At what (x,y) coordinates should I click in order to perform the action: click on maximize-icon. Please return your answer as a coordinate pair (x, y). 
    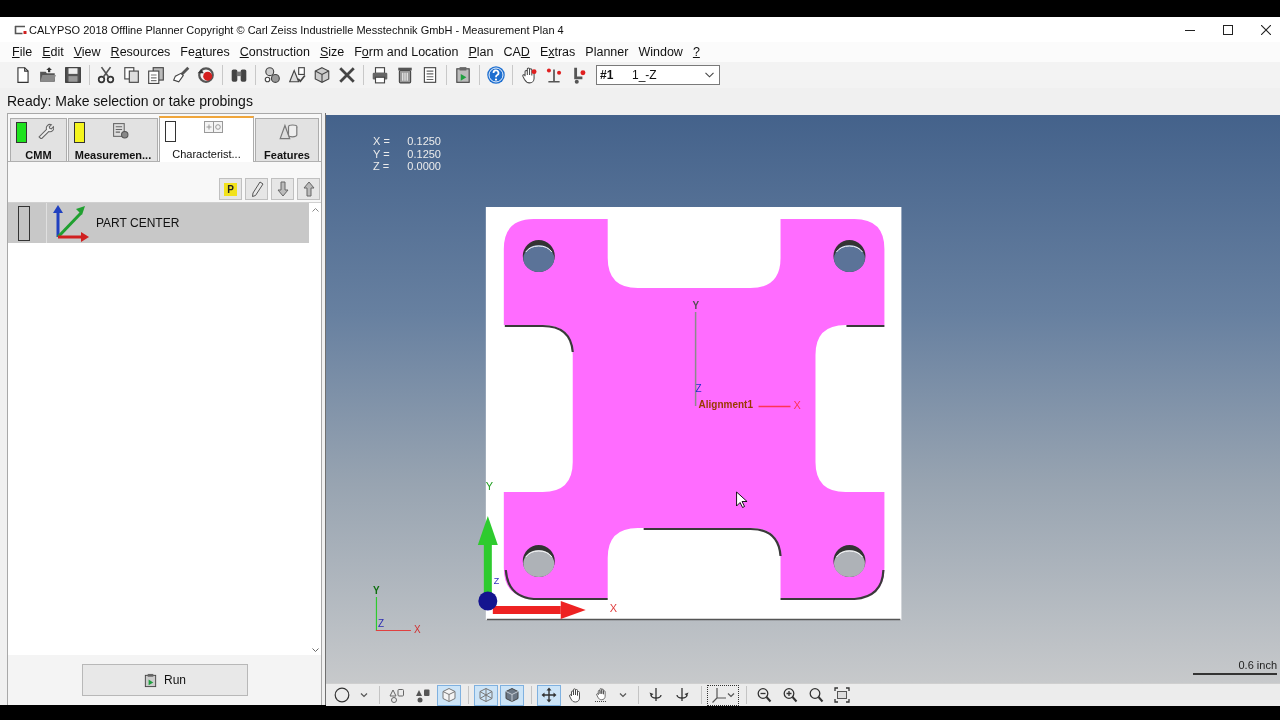
    Looking at the image, I should click on (1228, 29).